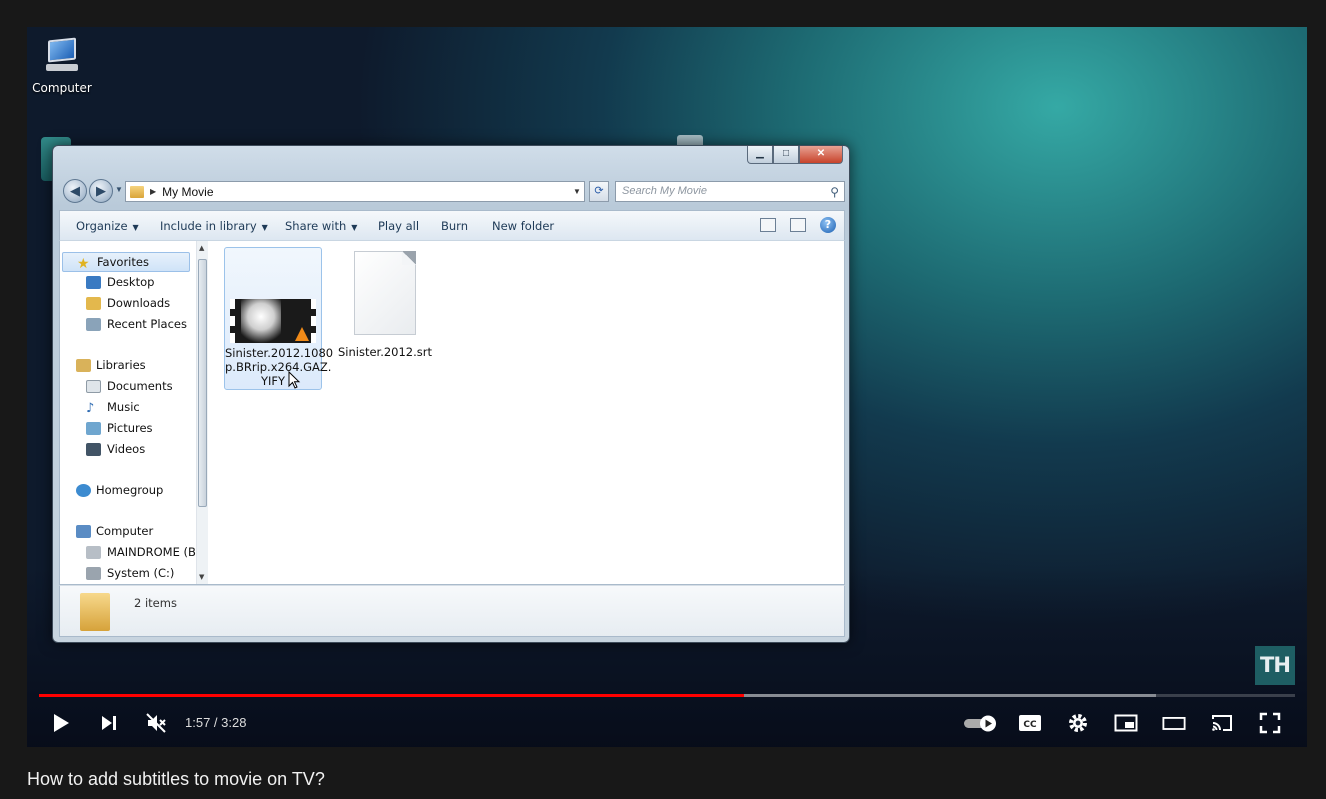  What do you see at coordinates (143, 552) in the screenshot?
I see `nav-drive-b: MAINDROME (B:` at bounding box center [143, 552].